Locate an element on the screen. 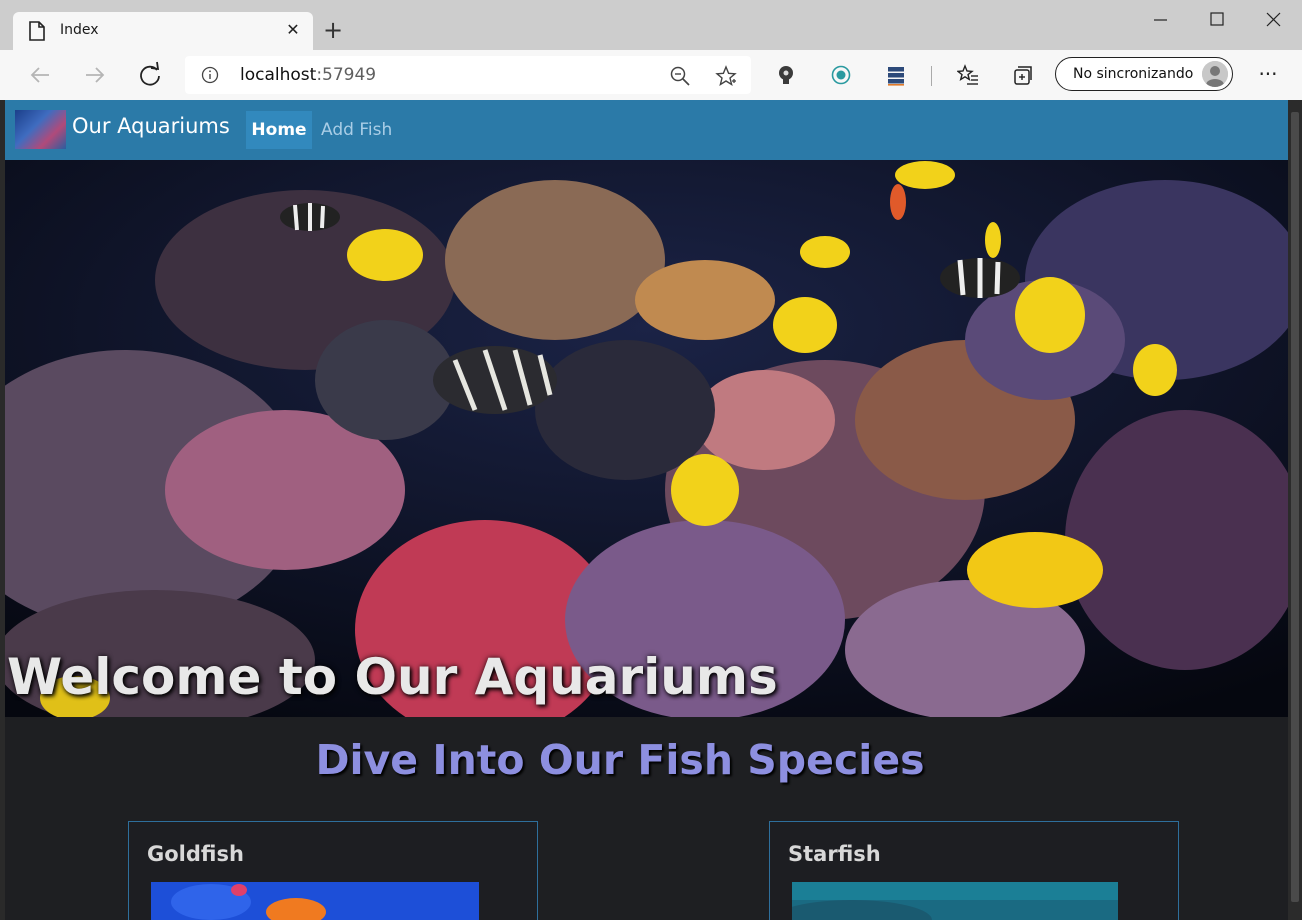 Image resolution: width=1302 pixels, height=920 pixels. url-host: localhost is located at coordinates (278, 75).